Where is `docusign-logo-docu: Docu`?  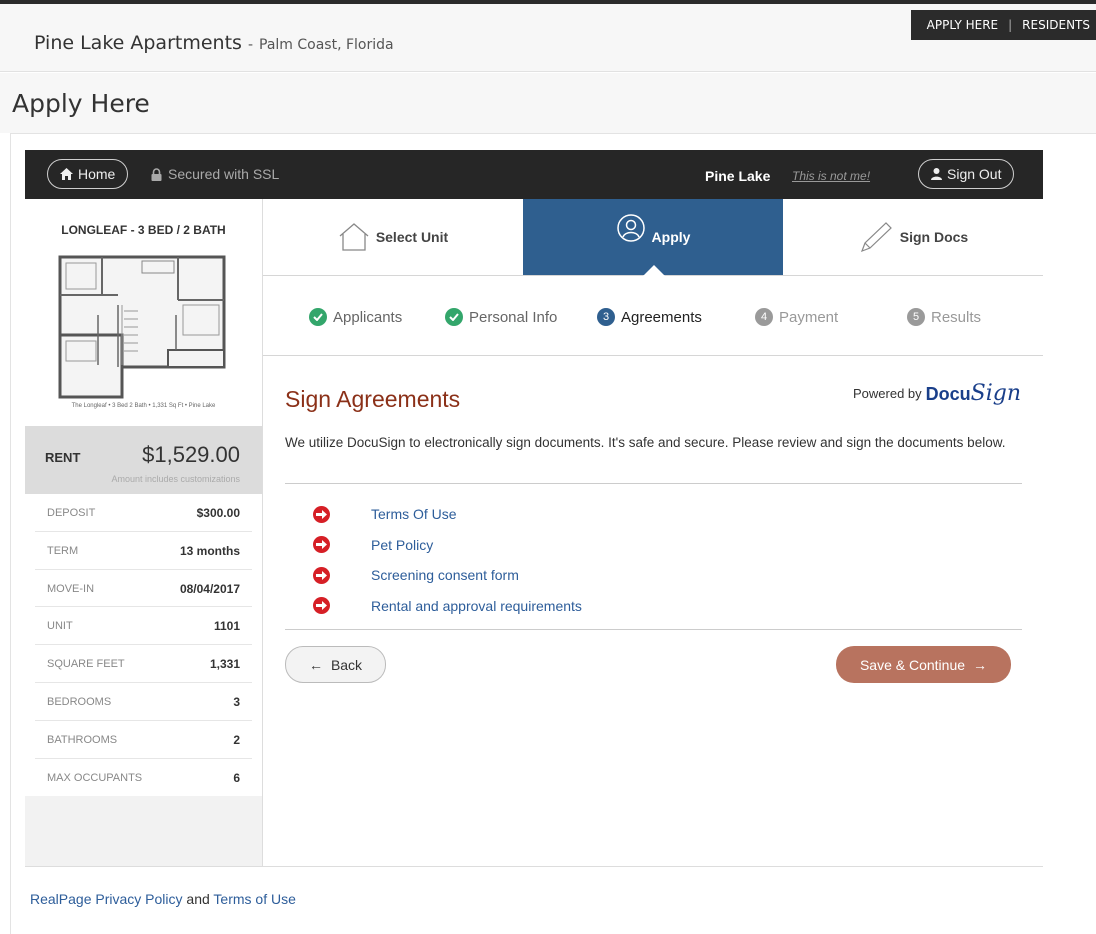 docusign-logo-docu: Docu is located at coordinates (948, 394).